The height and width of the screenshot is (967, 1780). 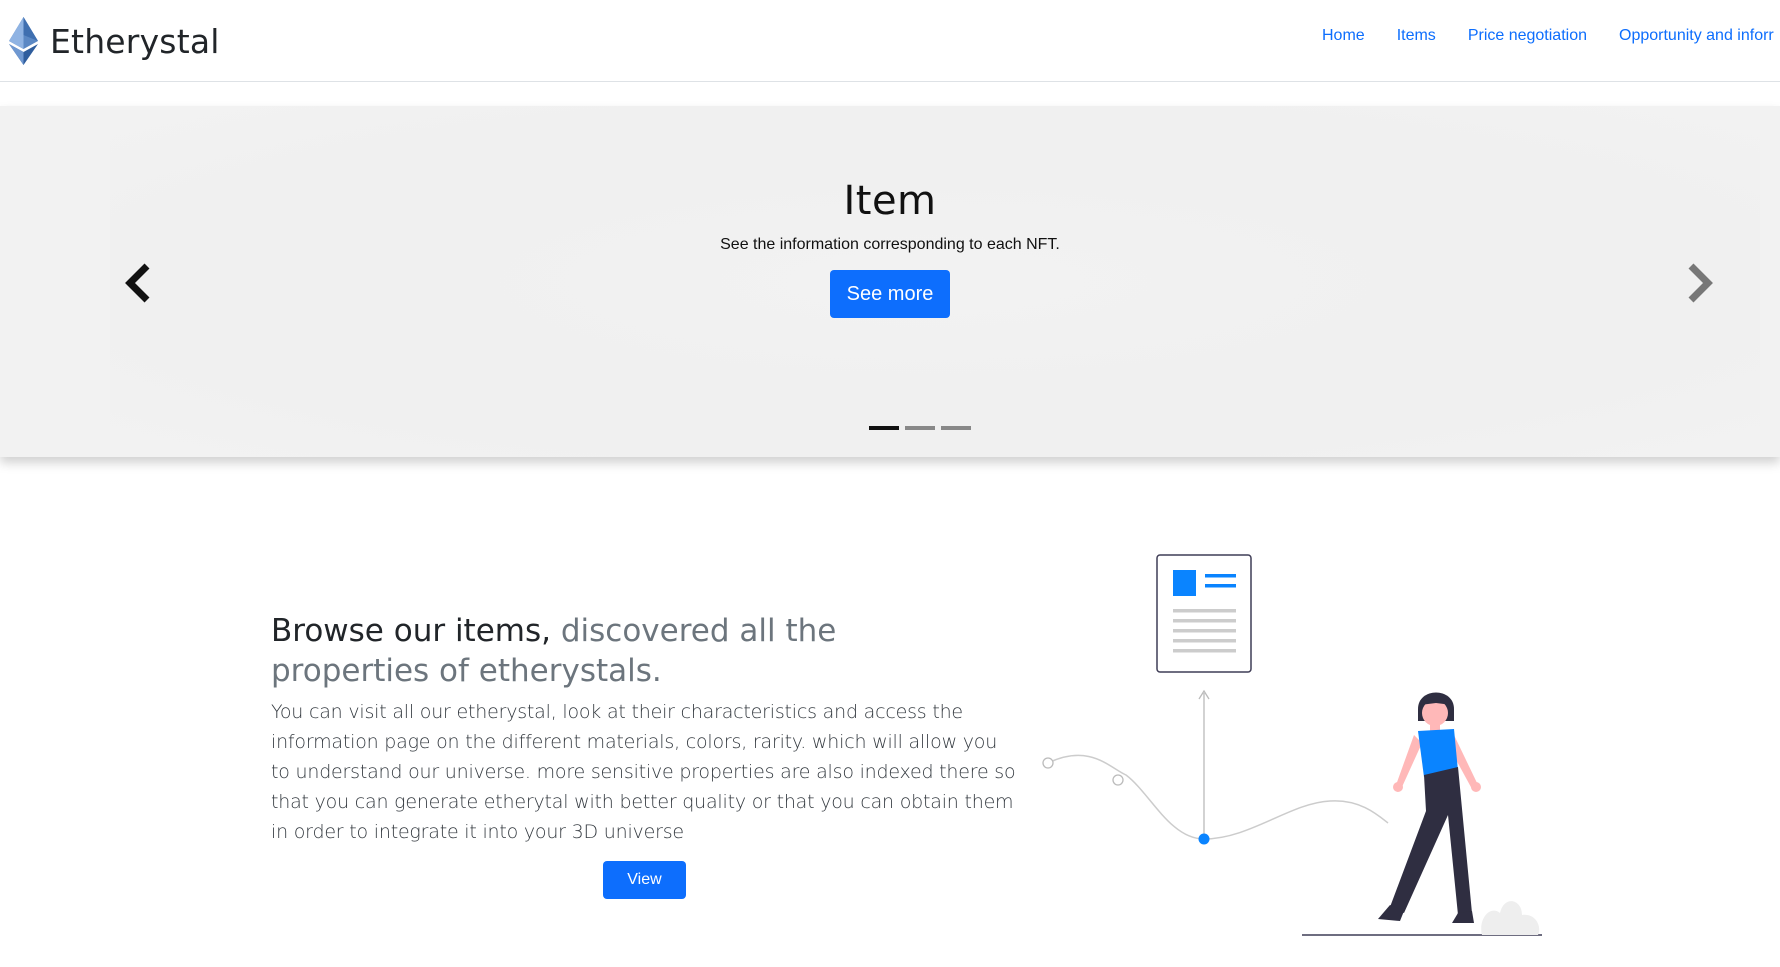 I want to click on see-more-button: See more, so click(x=890, y=294).